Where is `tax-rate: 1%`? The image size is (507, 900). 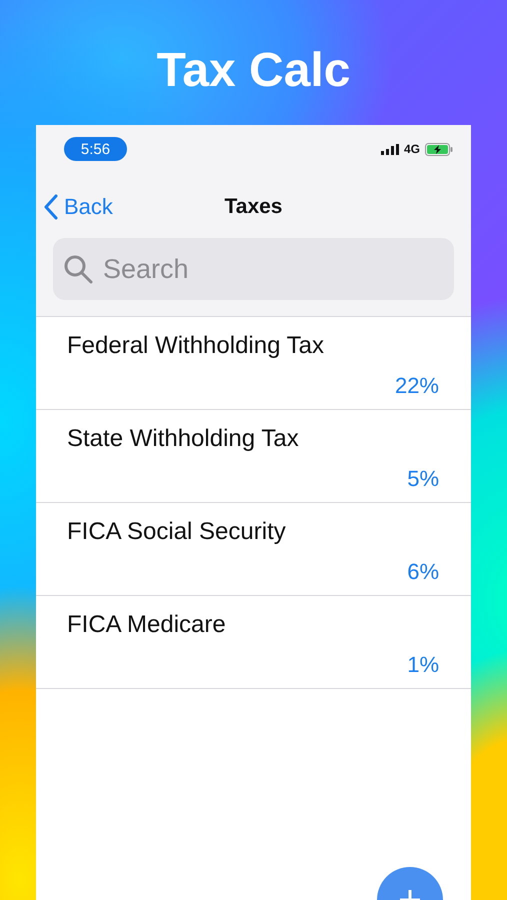 tax-rate: 1% is located at coordinates (423, 665).